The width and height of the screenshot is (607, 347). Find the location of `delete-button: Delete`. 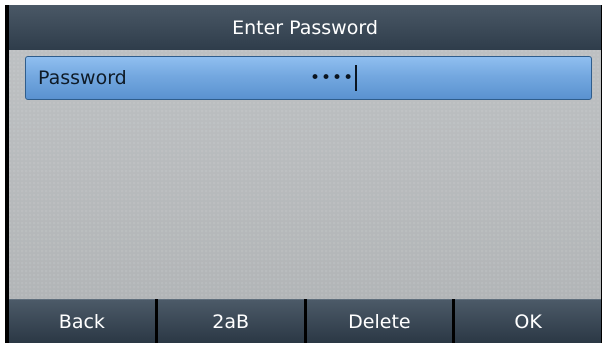

delete-button: Delete is located at coordinates (379, 321).